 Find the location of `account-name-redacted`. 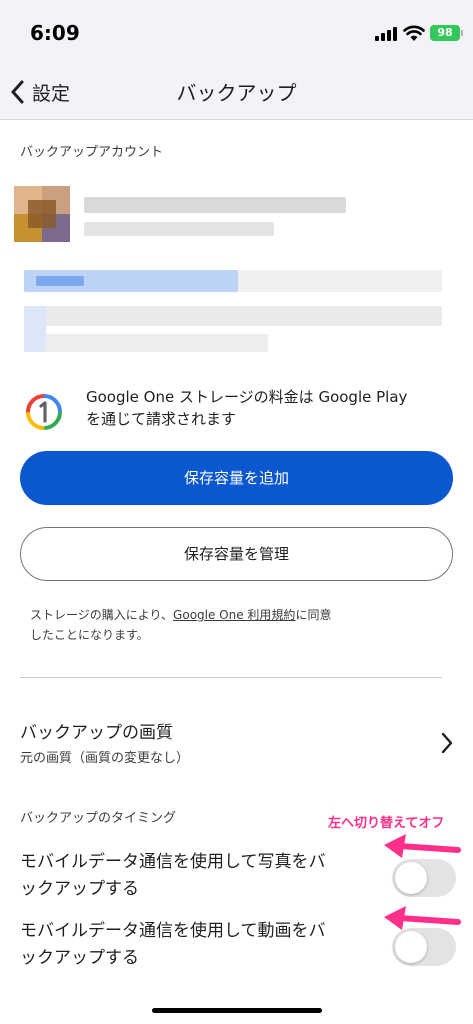

account-name-redacted is located at coordinates (215, 205).